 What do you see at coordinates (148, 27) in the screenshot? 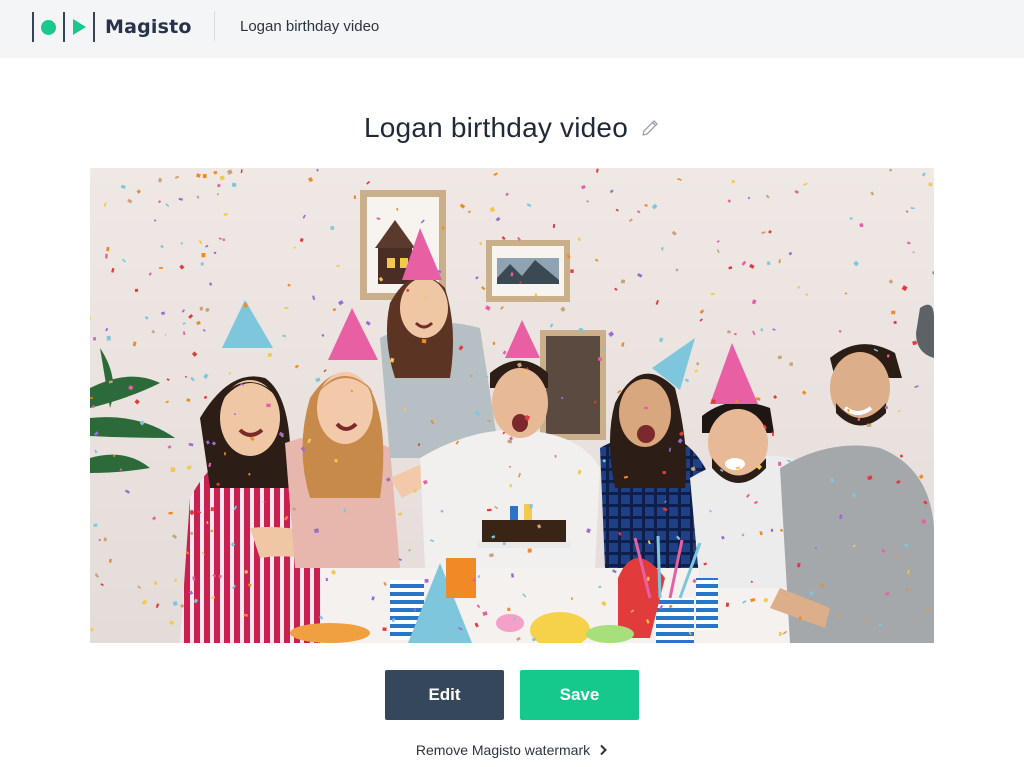
I see `brand-wordmark: Magisto` at bounding box center [148, 27].